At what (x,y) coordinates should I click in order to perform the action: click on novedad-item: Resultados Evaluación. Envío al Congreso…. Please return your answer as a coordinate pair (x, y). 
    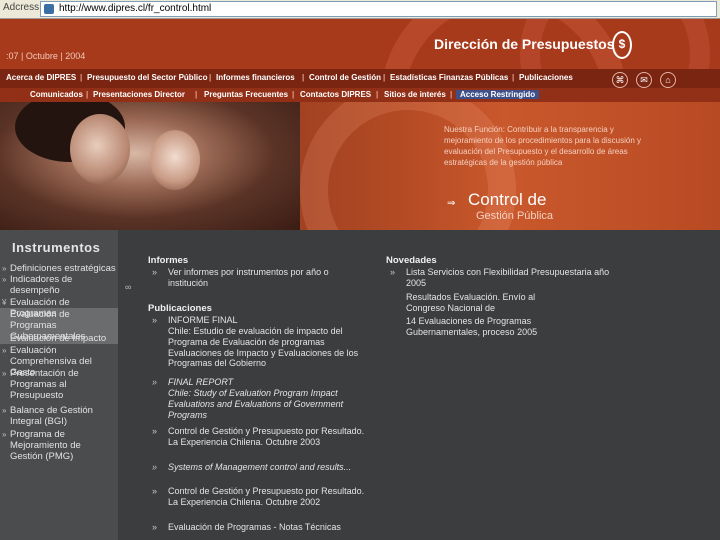
    Looking at the image, I should click on (486, 303).